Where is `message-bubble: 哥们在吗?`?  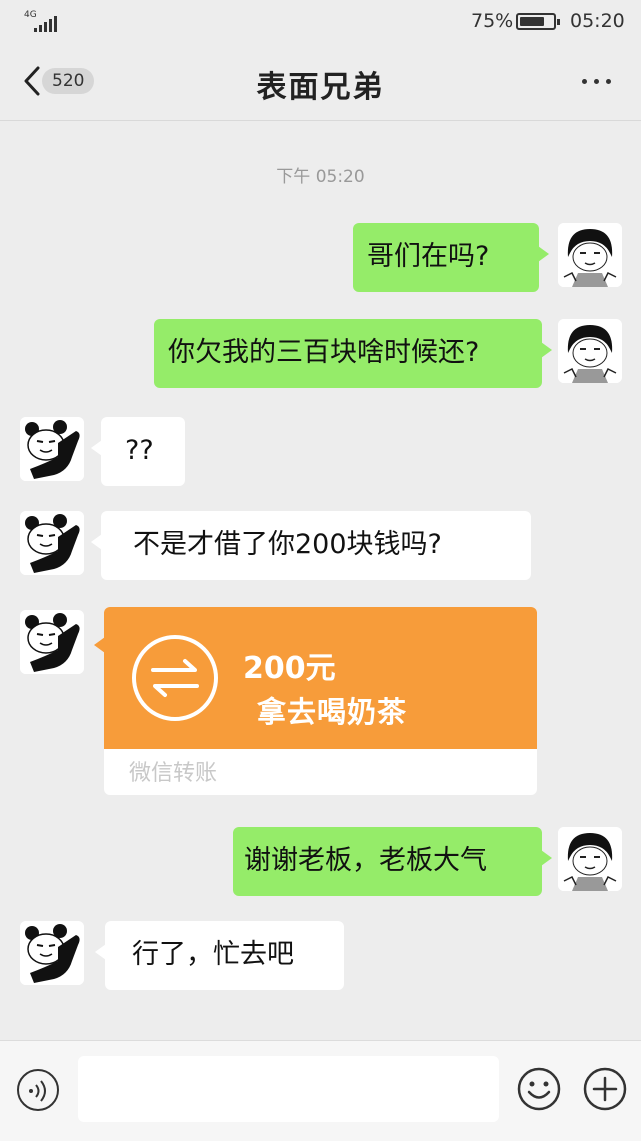 message-bubble: 哥们在吗? is located at coordinates (451, 257).